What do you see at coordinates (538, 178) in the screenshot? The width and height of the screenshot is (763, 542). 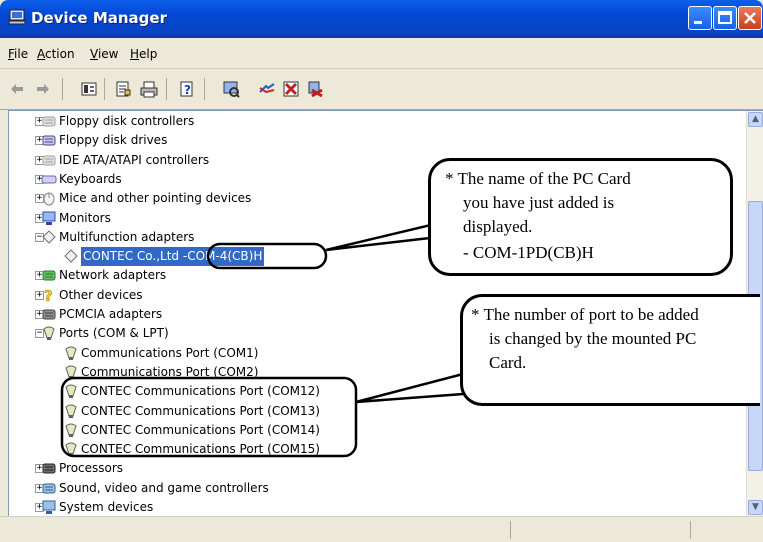 I see `pc-card-callout-line: * The name of the PC Card` at bounding box center [538, 178].